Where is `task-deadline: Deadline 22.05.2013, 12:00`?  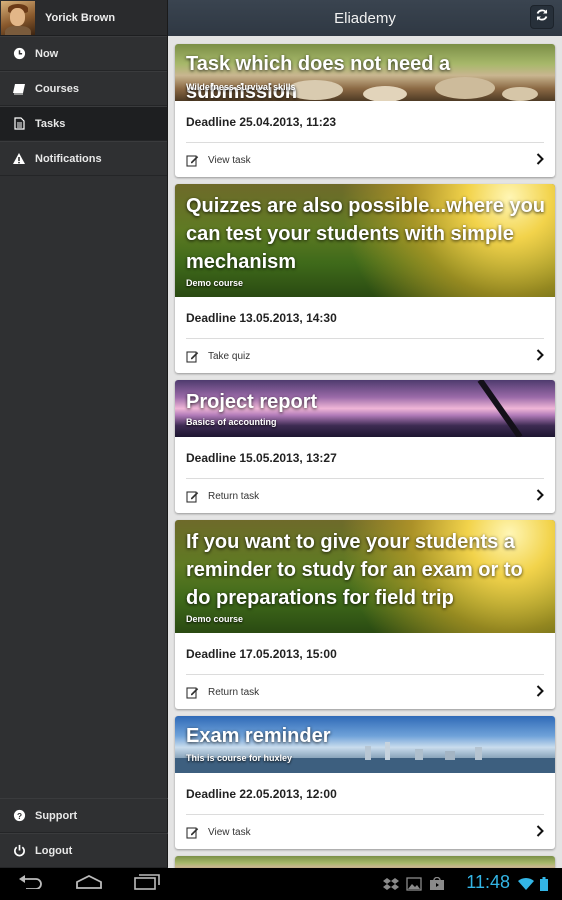 task-deadline: Deadline 22.05.2013, 12:00 is located at coordinates (365, 794).